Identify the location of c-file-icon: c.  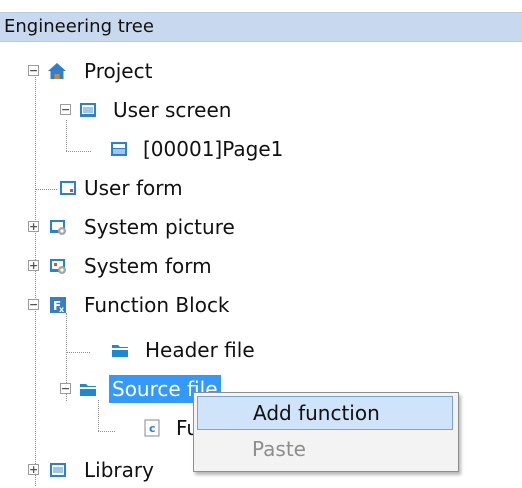
(152, 428).